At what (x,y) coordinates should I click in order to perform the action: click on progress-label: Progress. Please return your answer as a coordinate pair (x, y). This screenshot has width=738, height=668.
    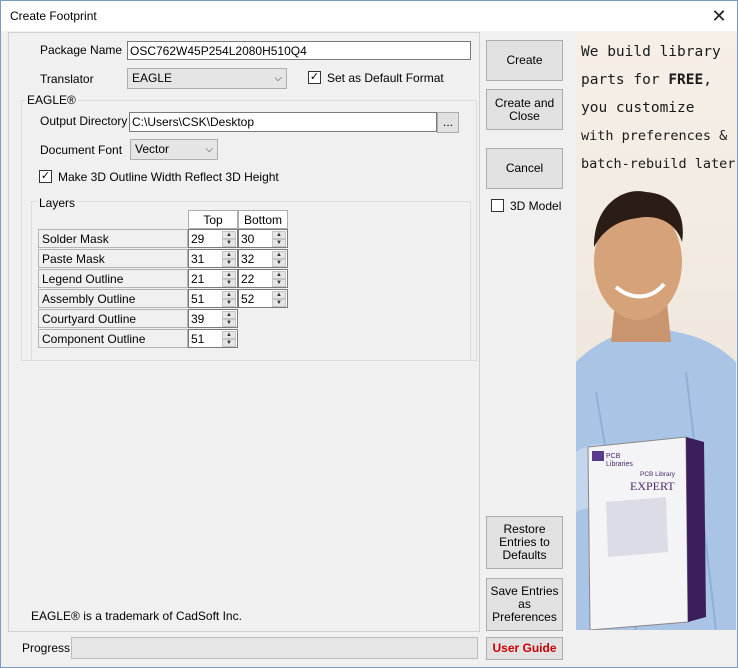
    Looking at the image, I should click on (46, 648).